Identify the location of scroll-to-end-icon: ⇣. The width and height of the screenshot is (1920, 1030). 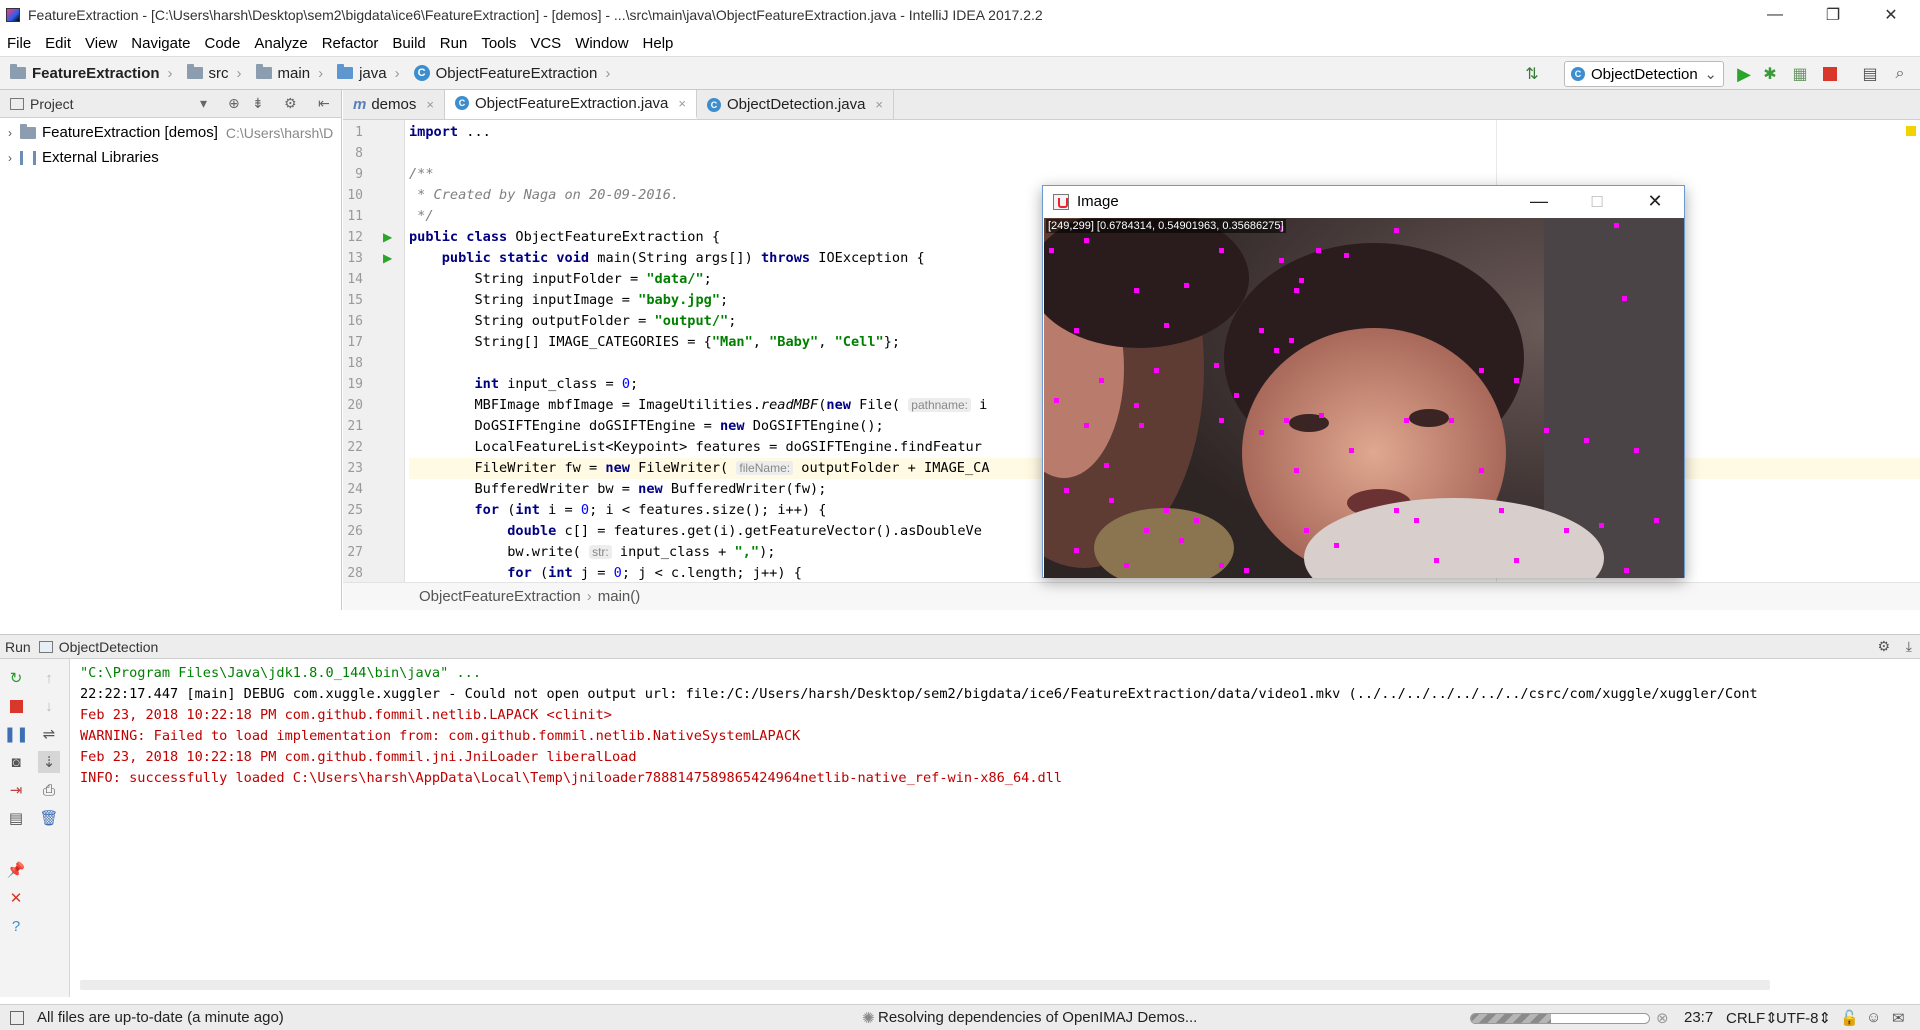
(49, 762).